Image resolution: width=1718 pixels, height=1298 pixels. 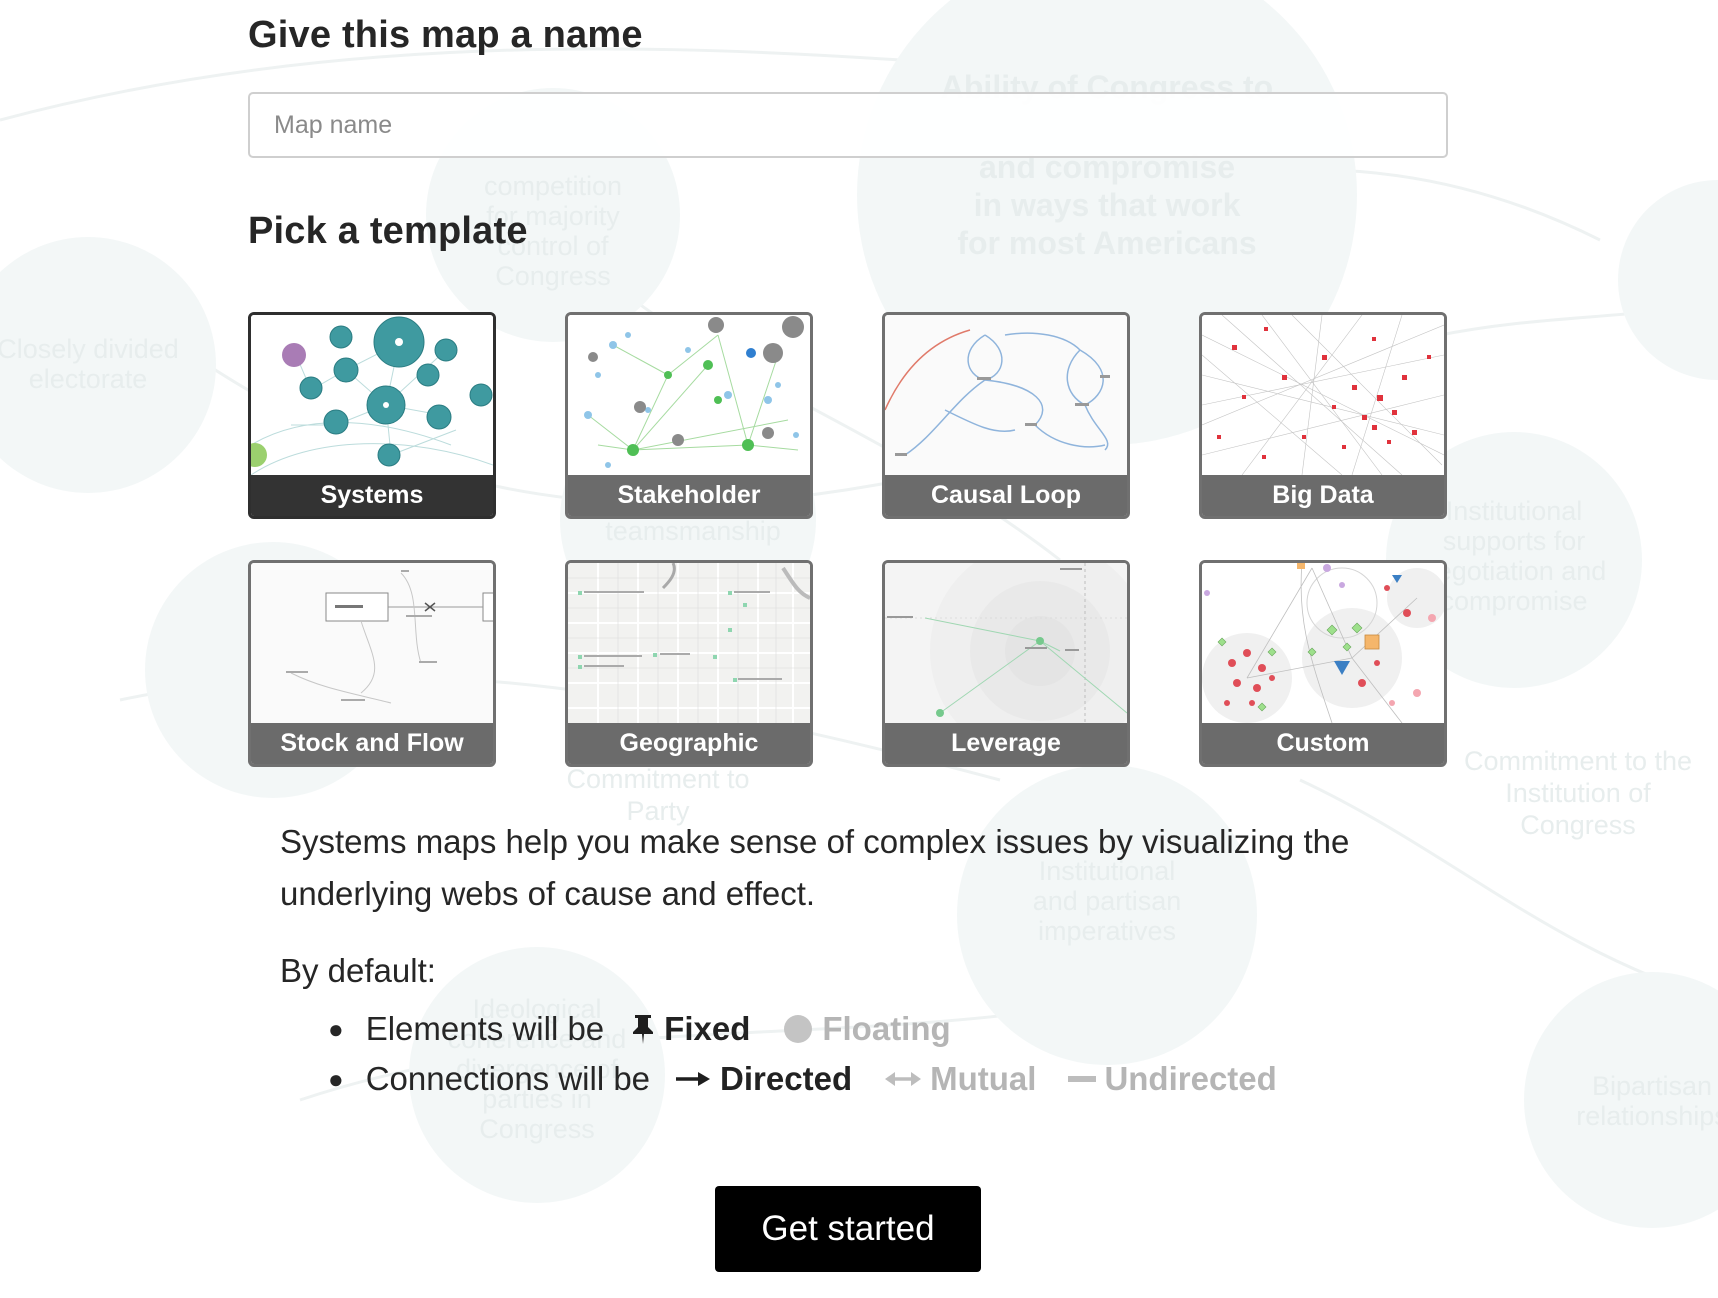 I want to click on option-floating: Floating, so click(x=866, y=1029).